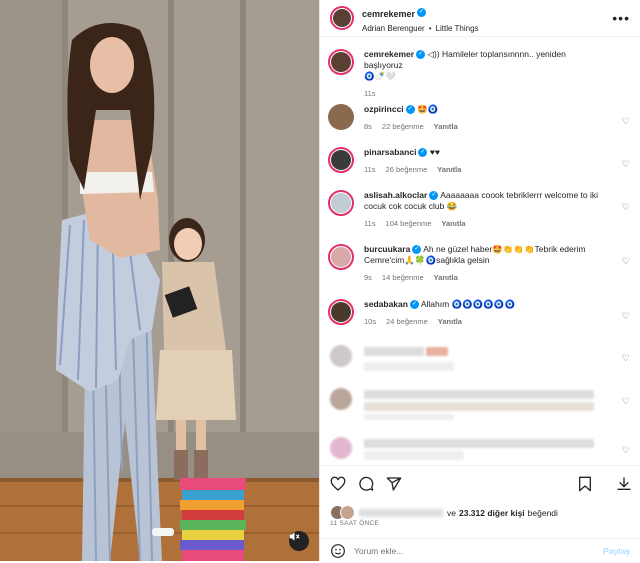  I want to click on add-comment-bar: Yorum ekle... Paylaş, so click(480, 550).